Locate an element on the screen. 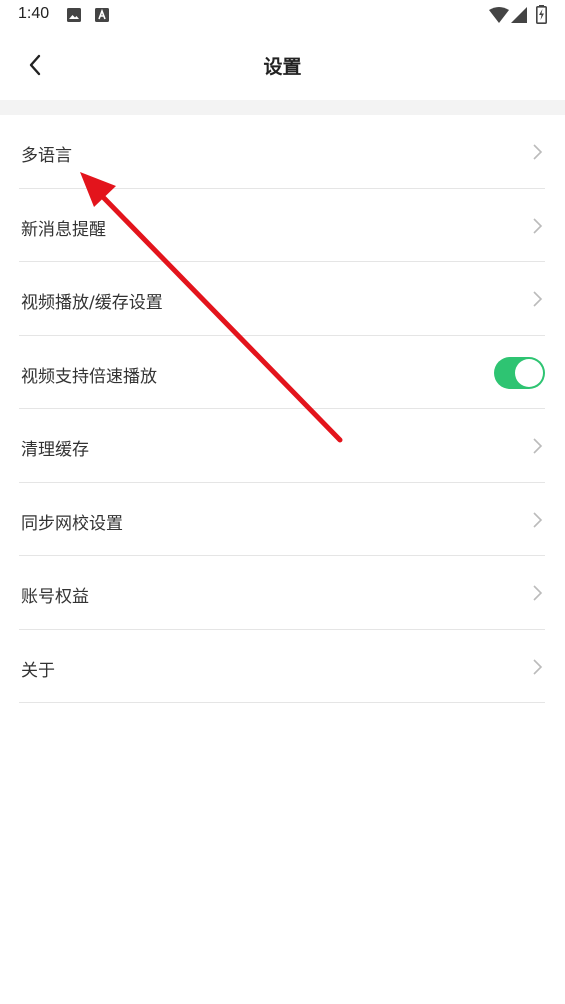  setting-label: 新消息提醒 is located at coordinates (63, 229).